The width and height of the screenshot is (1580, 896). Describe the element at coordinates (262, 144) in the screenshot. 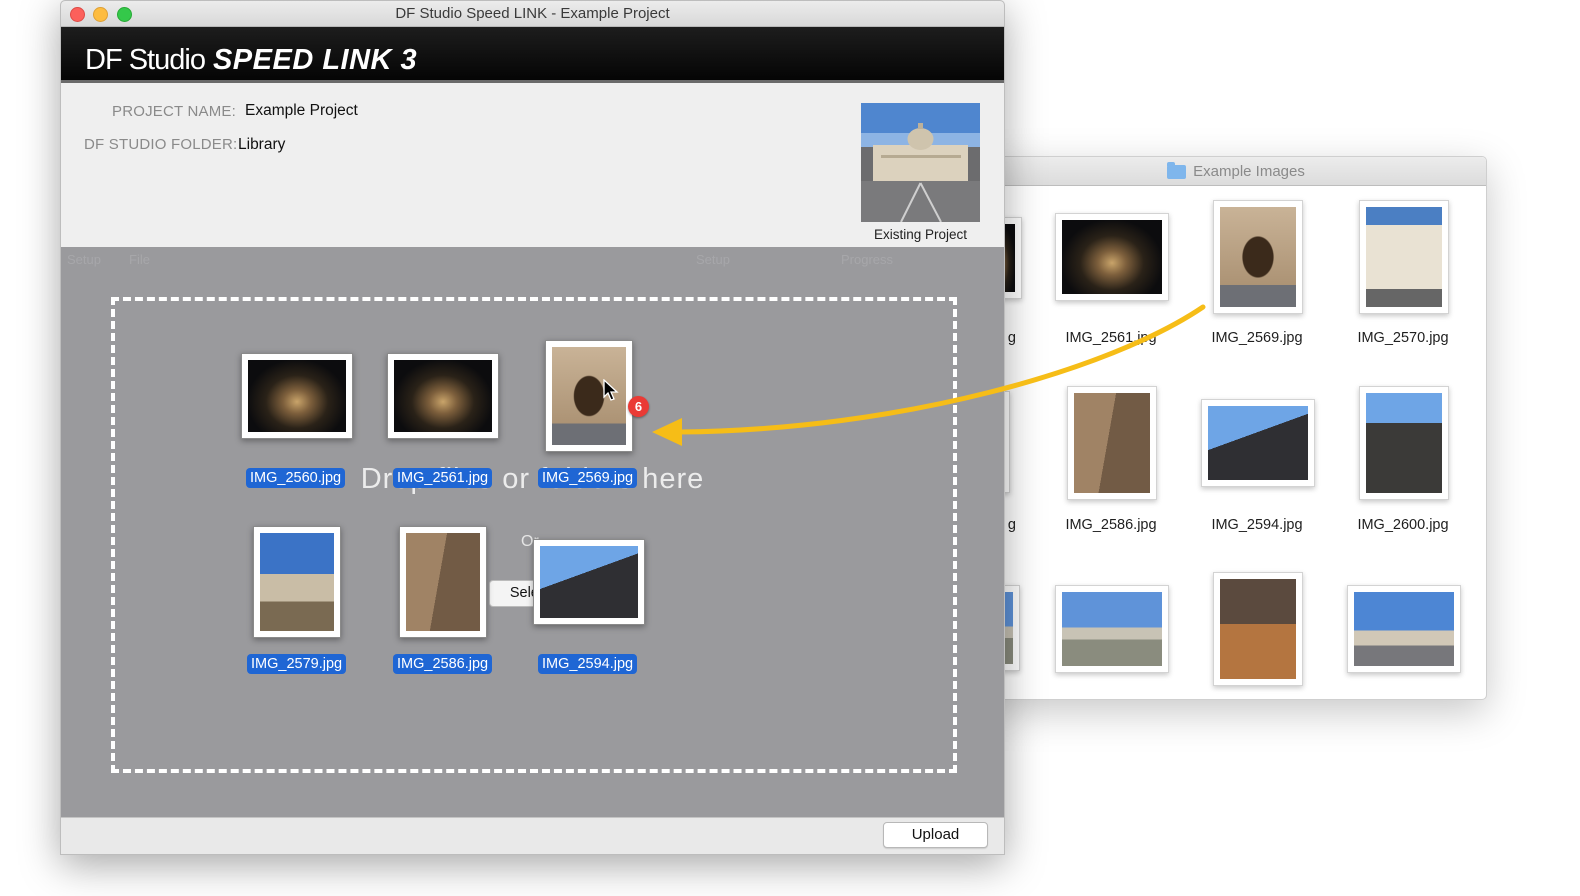

I see `df-studio-folder-value: Library` at that location.